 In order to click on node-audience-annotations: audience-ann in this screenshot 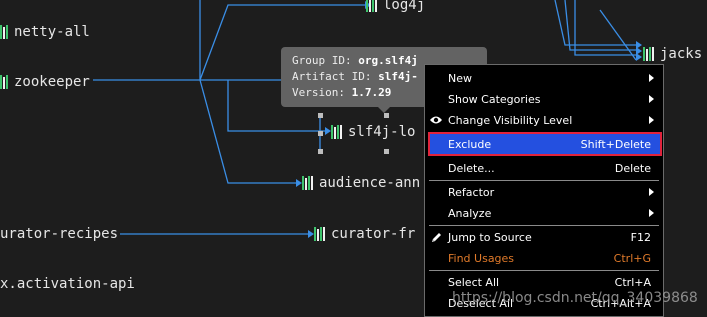, I will do `click(361, 183)`.